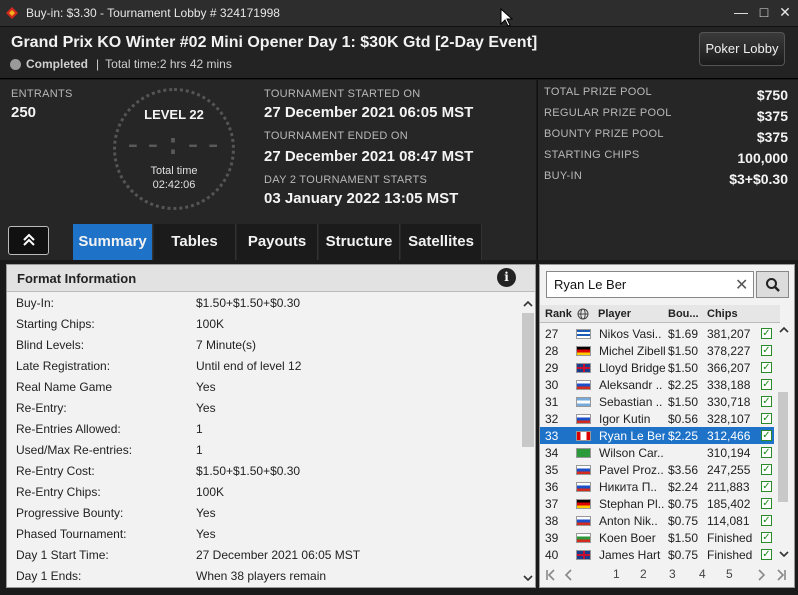 The height and width of the screenshot is (595, 798). I want to click on col-chips: Chips, so click(722, 314).